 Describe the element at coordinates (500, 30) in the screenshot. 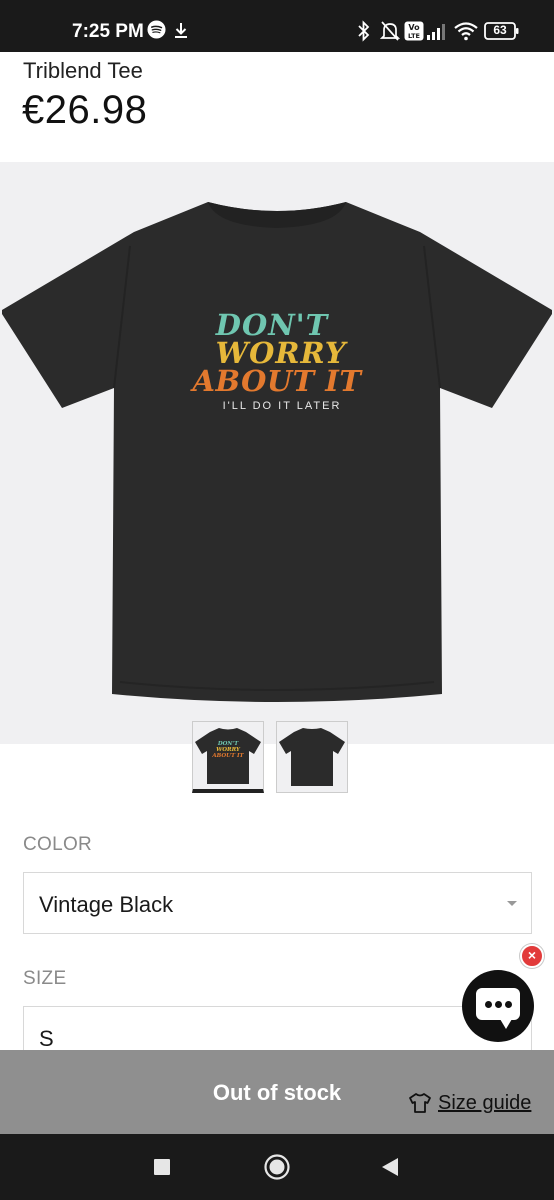

I see `battery-level: 63` at that location.